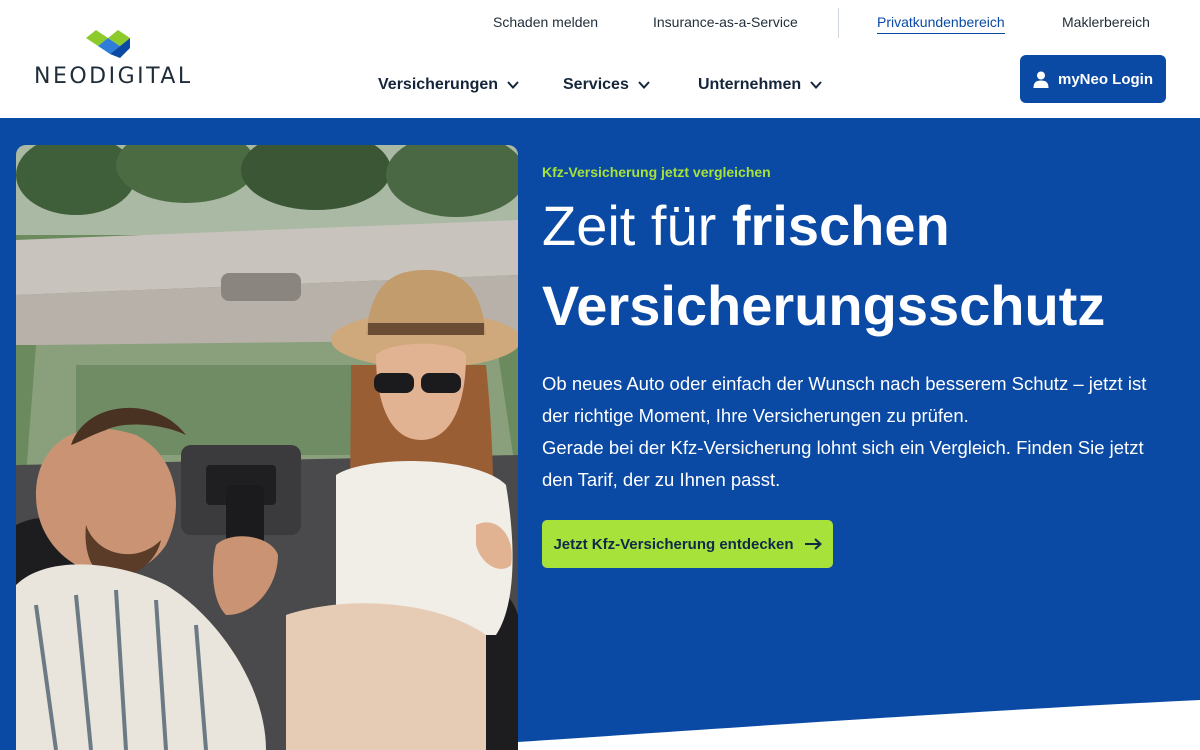 This screenshot has height=750, width=1200. What do you see at coordinates (838, 23) in the screenshot?
I see `topnav-divider` at bounding box center [838, 23].